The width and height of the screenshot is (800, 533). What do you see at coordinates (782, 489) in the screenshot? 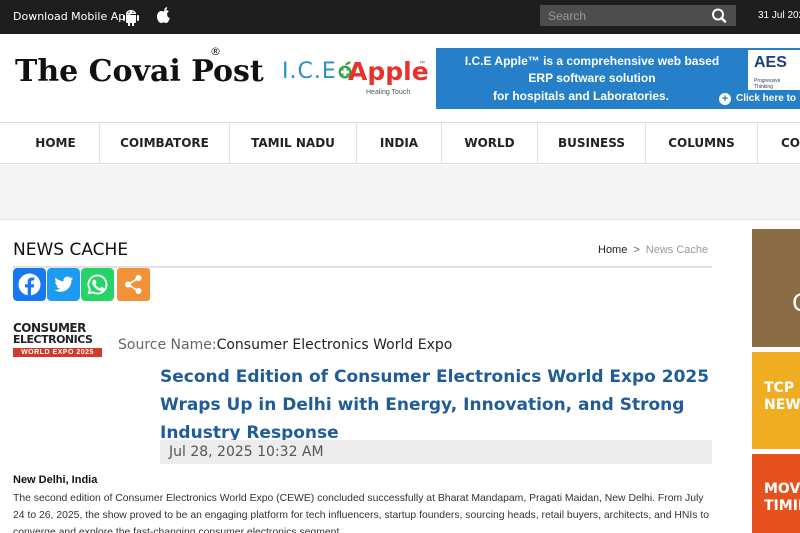
I see `sidebar-tile-3-line-1: MOVI` at bounding box center [782, 489].